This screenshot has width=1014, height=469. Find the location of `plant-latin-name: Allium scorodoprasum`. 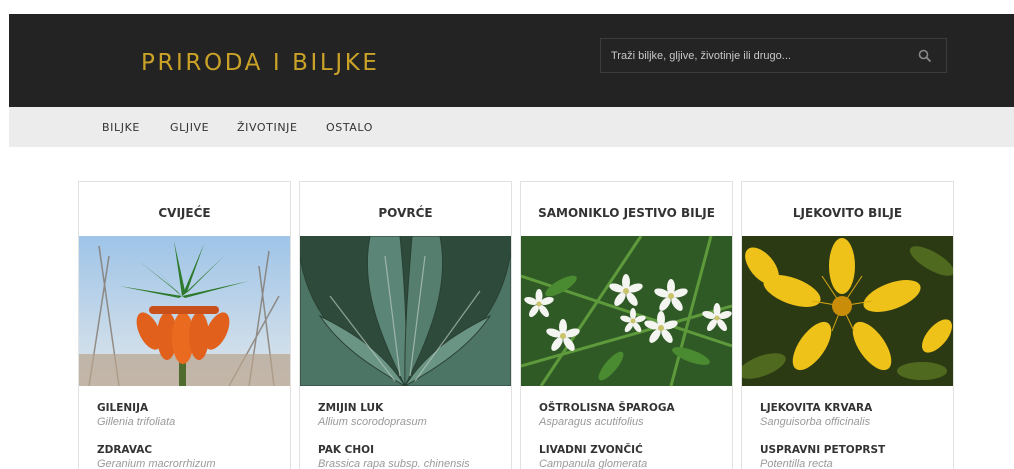

plant-latin-name: Allium scorodoprasum is located at coordinates (372, 422).